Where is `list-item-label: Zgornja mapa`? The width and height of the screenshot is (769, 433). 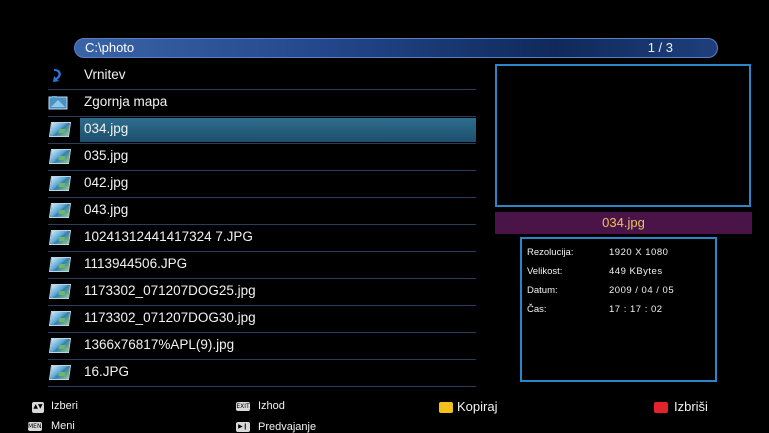 list-item-label: Zgornja mapa is located at coordinates (126, 101).